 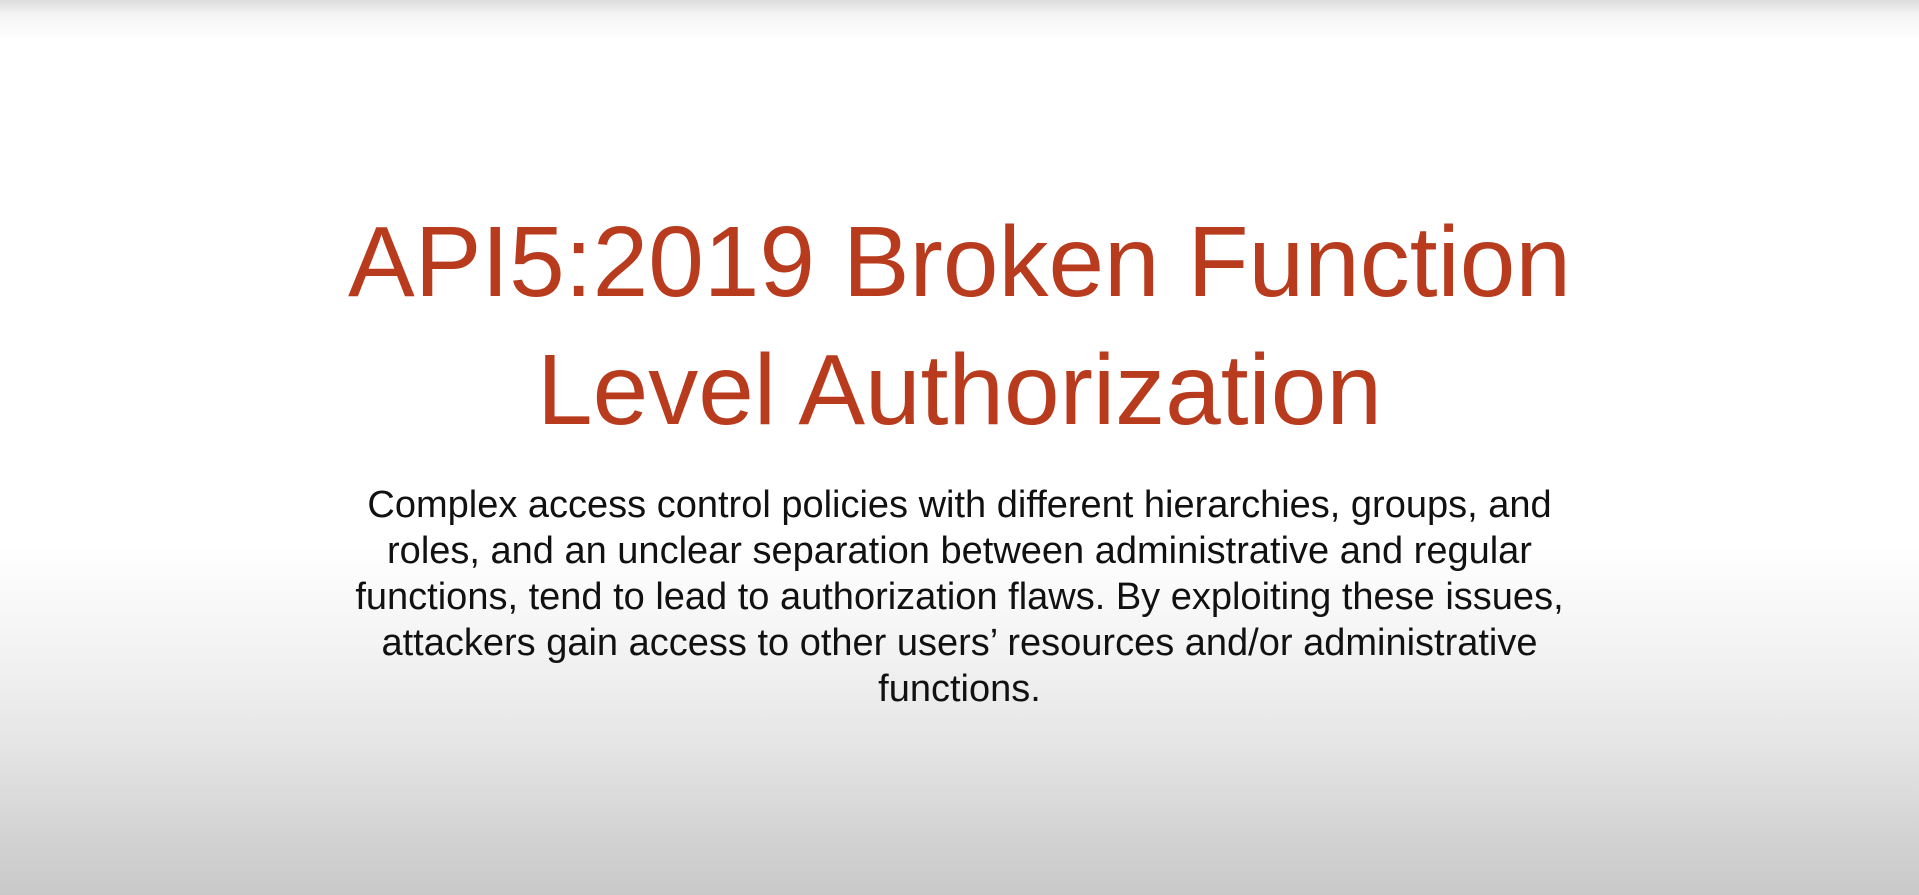 I want to click on slide-title-line-2: Level Authorization, so click(x=959, y=390).